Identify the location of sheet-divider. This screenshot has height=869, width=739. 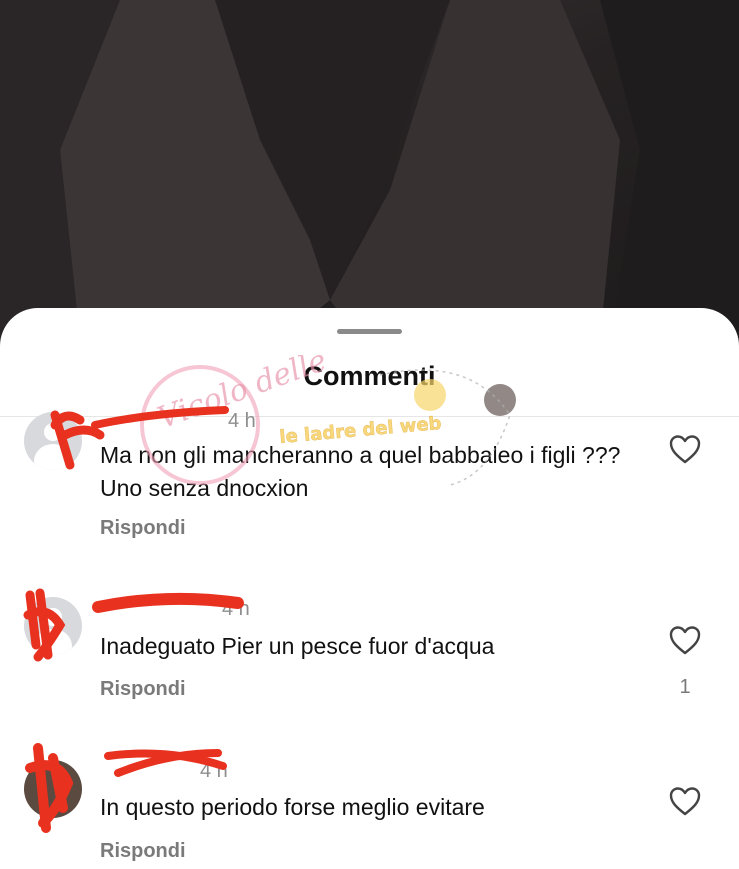
(369, 416).